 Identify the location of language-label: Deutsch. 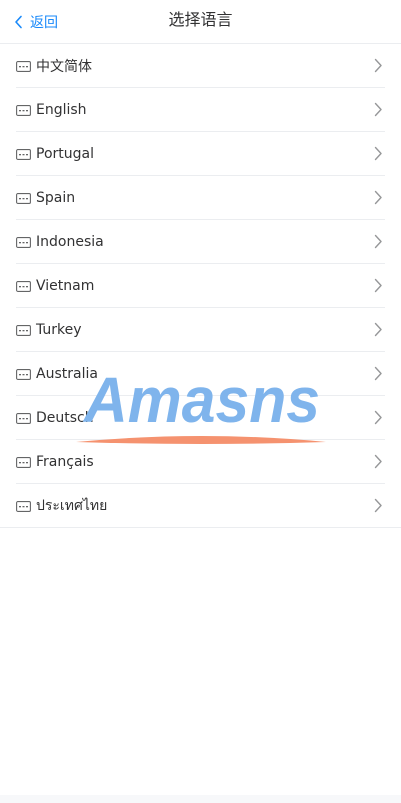
(65, 418).